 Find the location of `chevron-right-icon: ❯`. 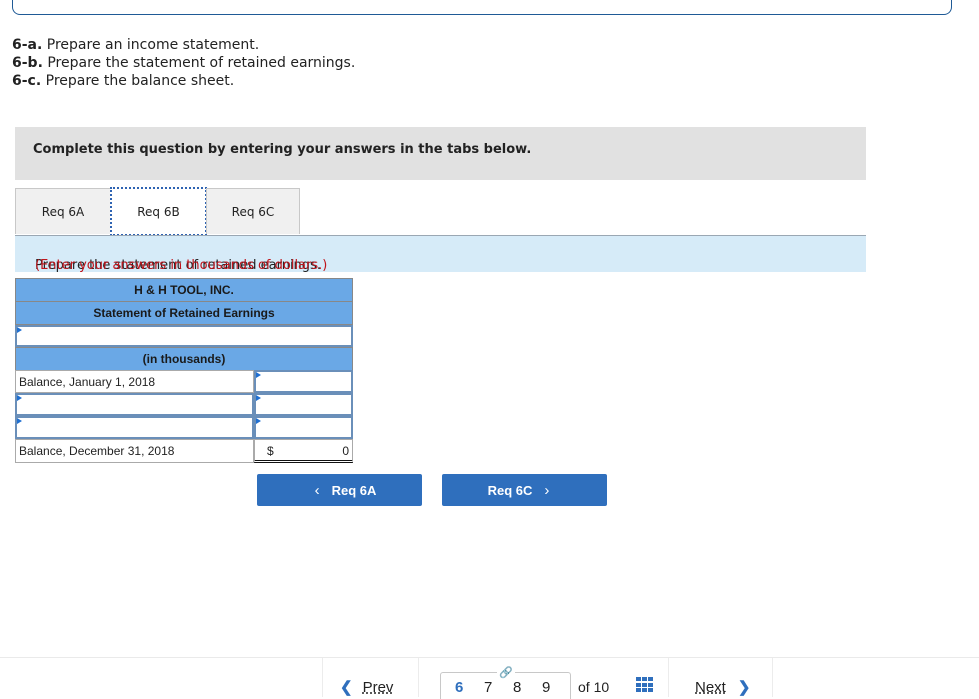

chevron-right-icon: ❯ is located at coordinates (744, 687).